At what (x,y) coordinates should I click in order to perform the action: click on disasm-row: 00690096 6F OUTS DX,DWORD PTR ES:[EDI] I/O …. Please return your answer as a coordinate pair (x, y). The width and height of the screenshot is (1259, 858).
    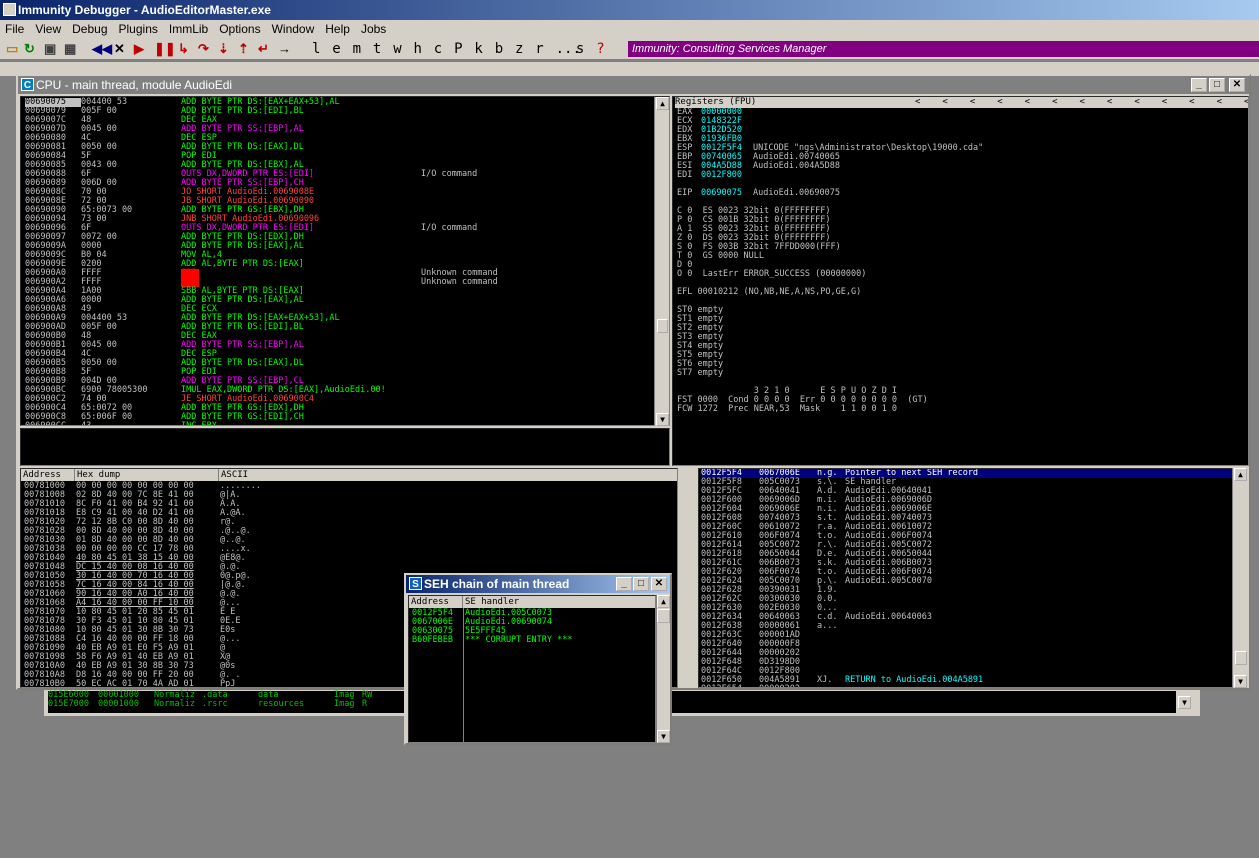
    Looking at the image, I should click on (347, 228).